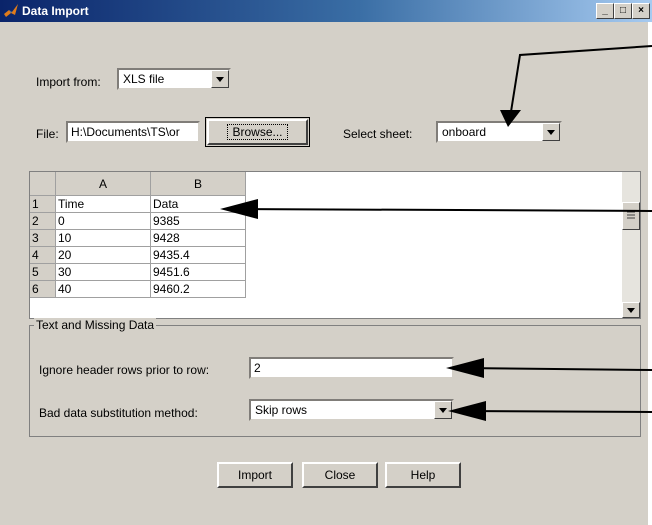  I want to click on import-button-label: Import, so click(254, 475).